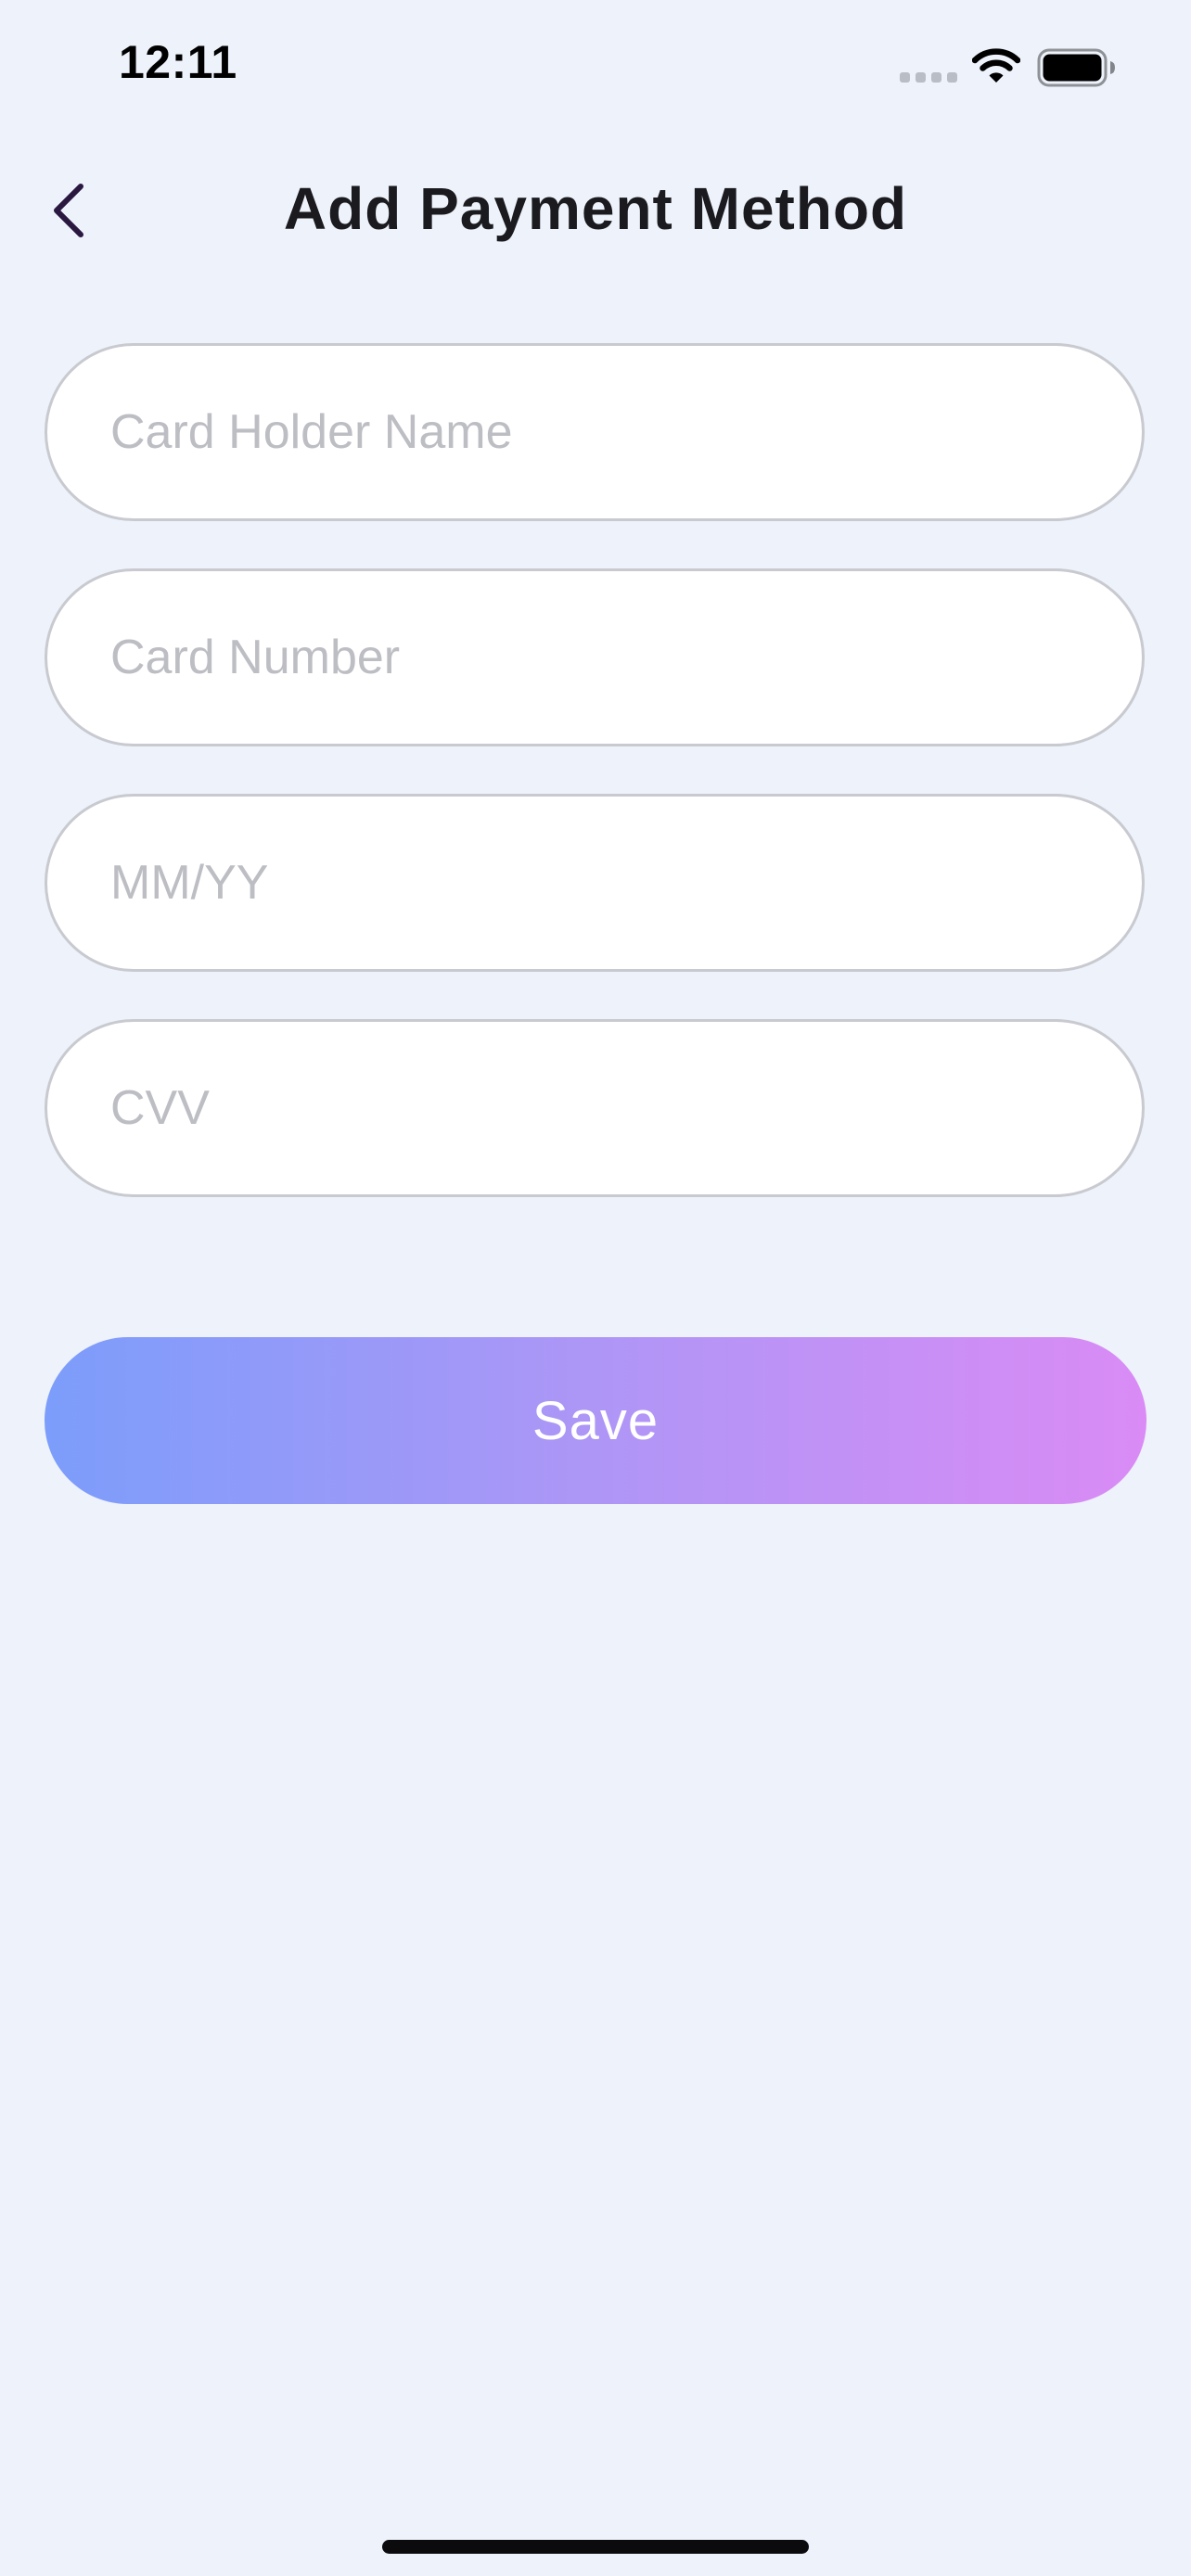 The width and height of the screenshot is (1191, 2576). What do you see at coordinates (595, 883) in the screenshot?
I see `expiry-date-input` at bounding box center [595, 883].